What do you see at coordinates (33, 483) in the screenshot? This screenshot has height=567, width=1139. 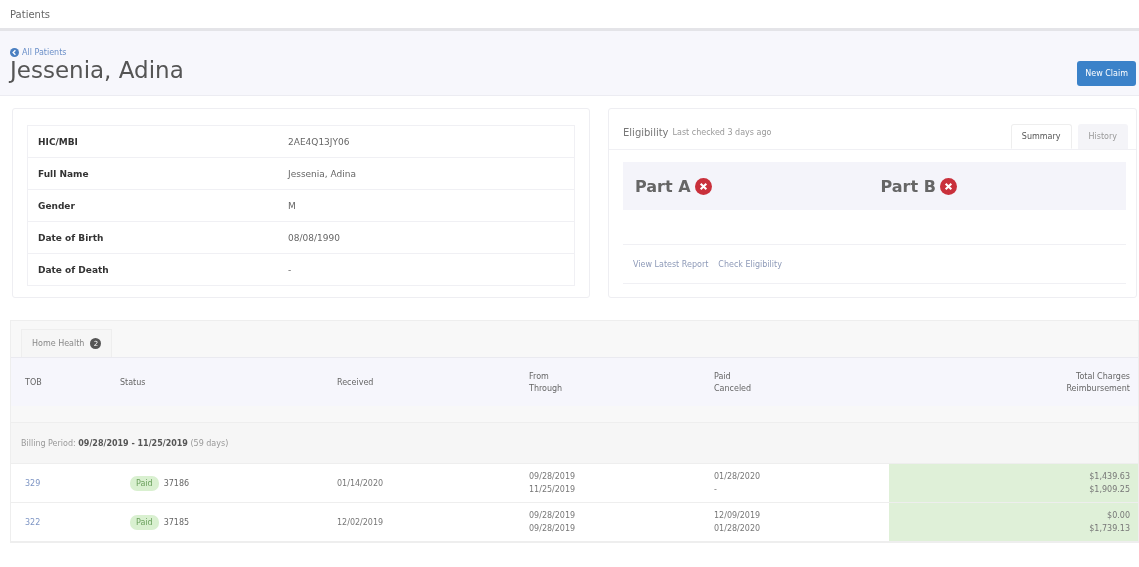 I see `tob-link: 329` at bounding box center [33, 483].